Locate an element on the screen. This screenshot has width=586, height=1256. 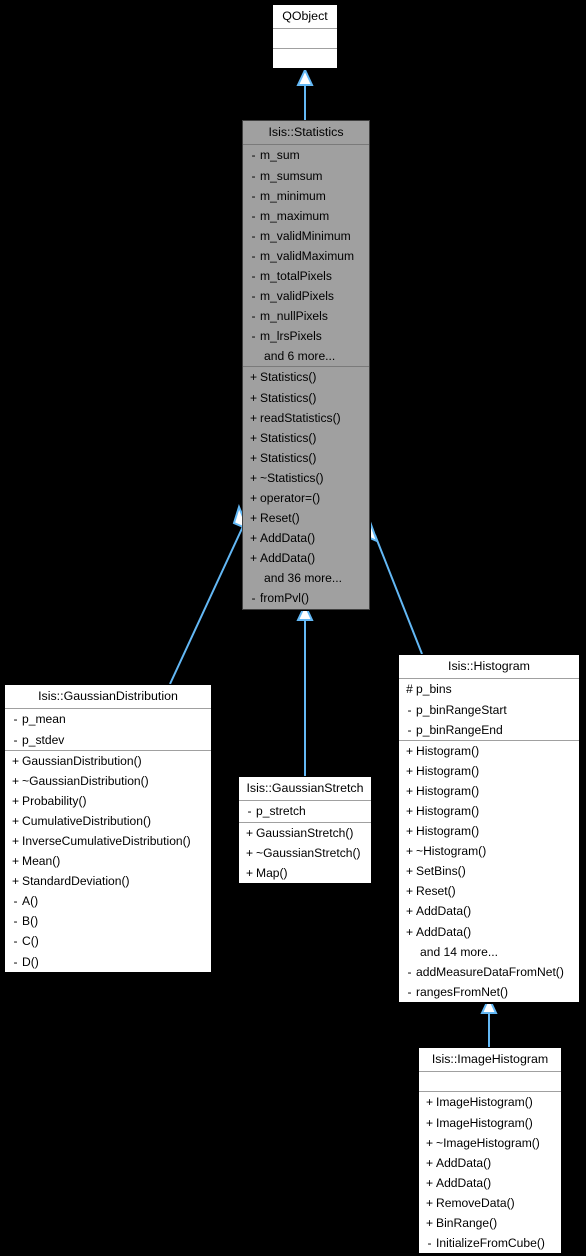
member-label: RemoveData() is located at coordinates (475, 1202).